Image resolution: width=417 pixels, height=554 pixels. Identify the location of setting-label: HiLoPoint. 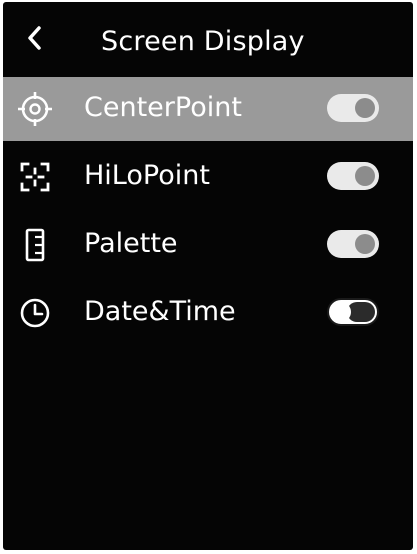
(147, 175).